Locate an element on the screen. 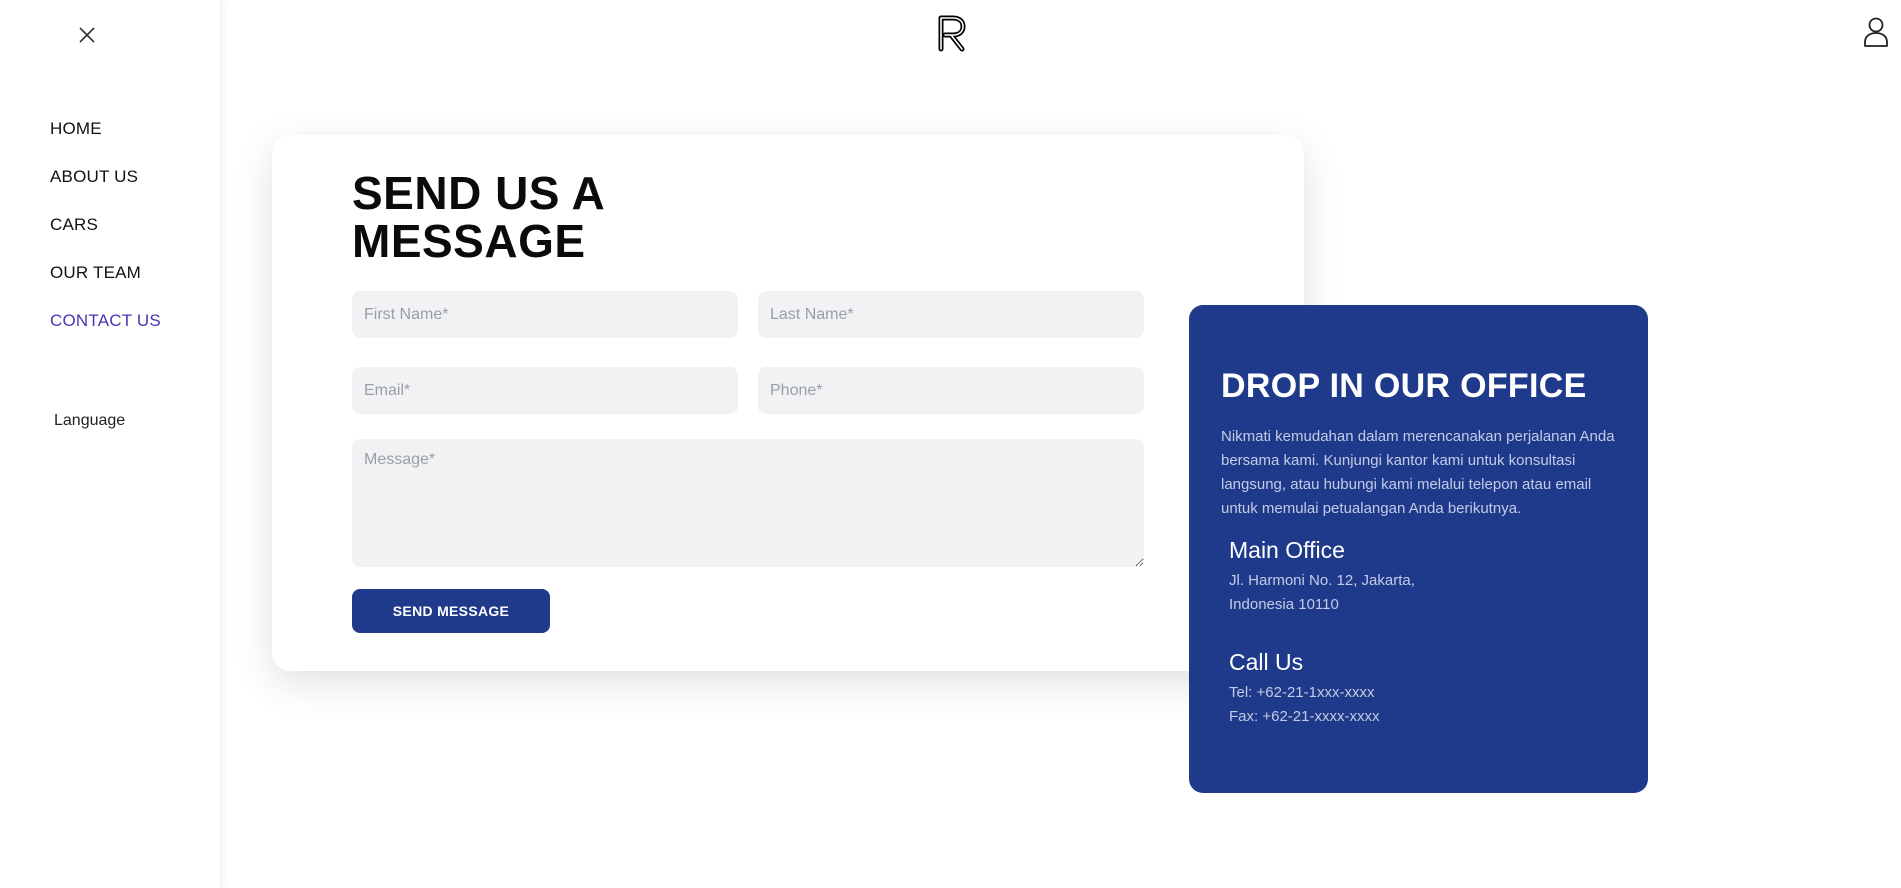 The height and width of the screenshot is (888, 1901). address-line-1: Jl. Harmoni No. 12, Jakarta, is located at coordinates (1322, 580).